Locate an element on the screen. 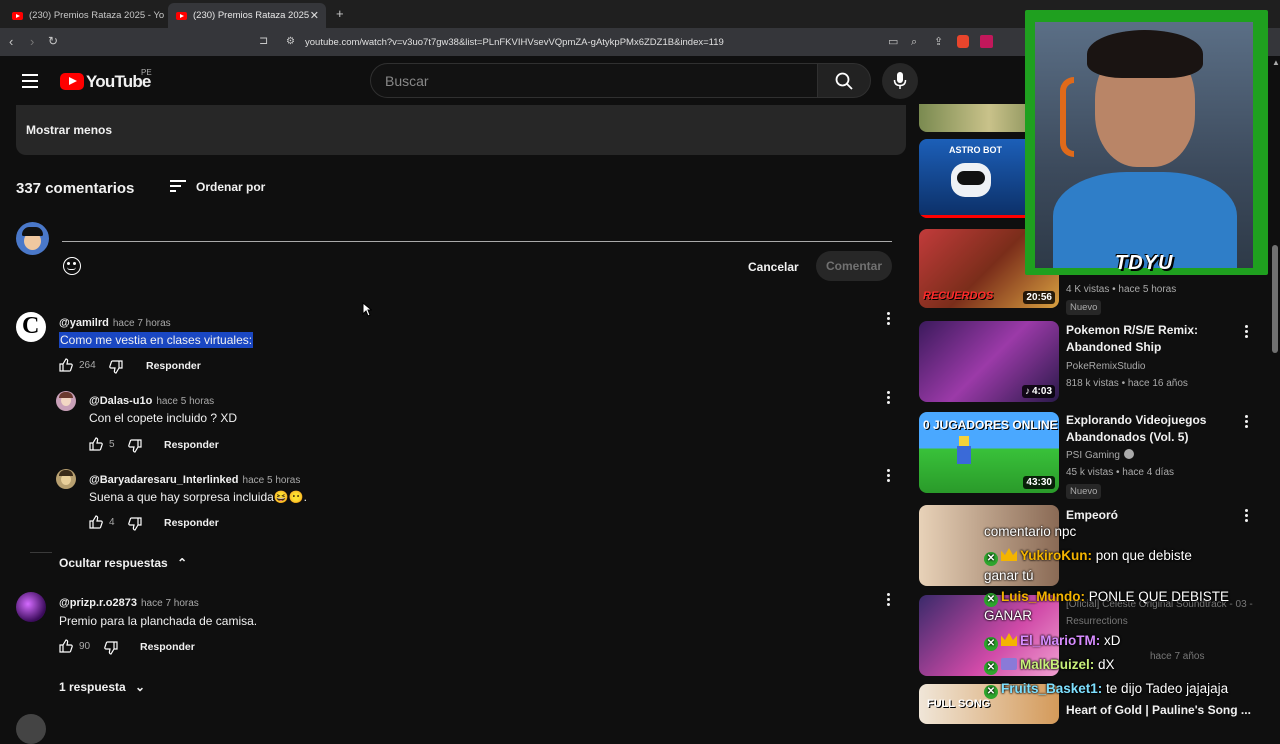 This screenshot has width=1280, height=744. reply-author: @Dalas-u1o is located at coordinates (120, 401).